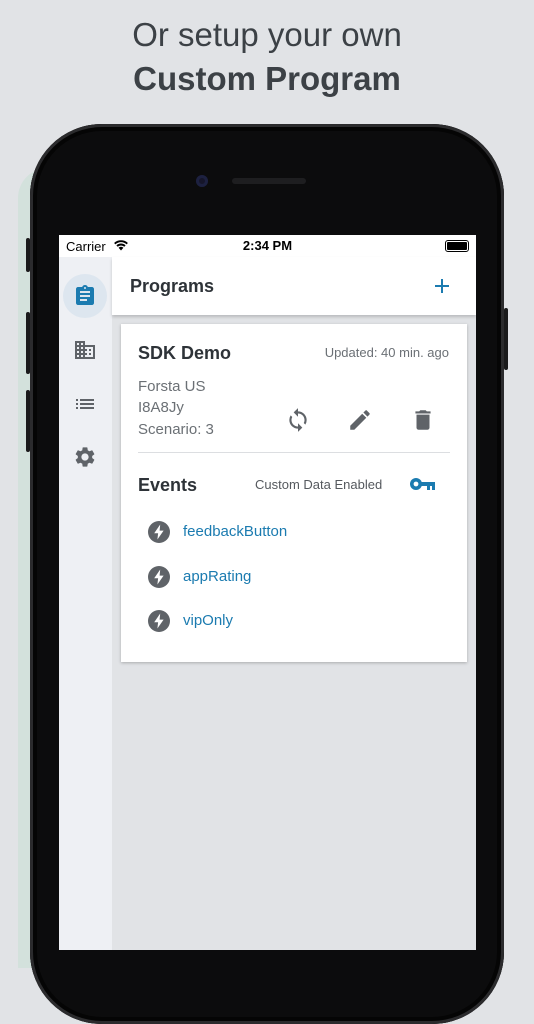  What do you see at coordinates (267, 78) in the screenshot?
I see `headline-line-2: Custom Program` at bounding box center [267, 78].